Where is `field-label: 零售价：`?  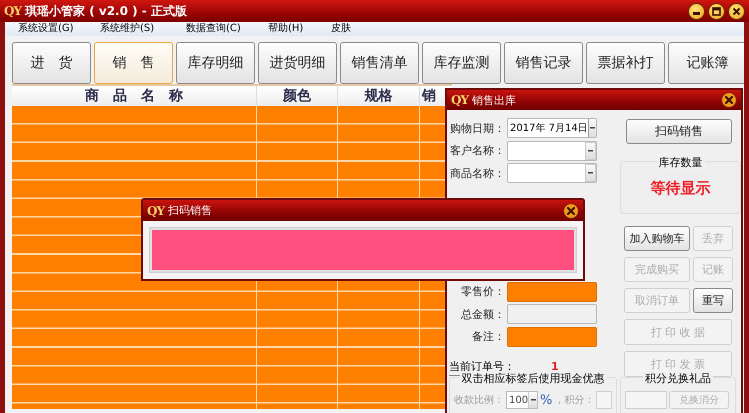
field-label: 零售价： is located at coordinates (483, 291).